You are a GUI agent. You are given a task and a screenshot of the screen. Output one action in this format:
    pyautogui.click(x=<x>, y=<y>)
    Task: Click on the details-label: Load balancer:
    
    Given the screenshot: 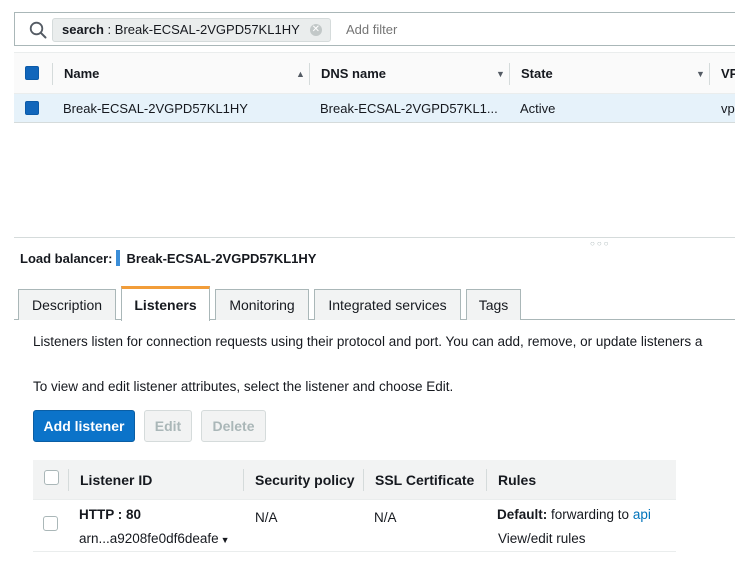 What is the action you would take?
    pyautogui.click(x=66, y=258)
    